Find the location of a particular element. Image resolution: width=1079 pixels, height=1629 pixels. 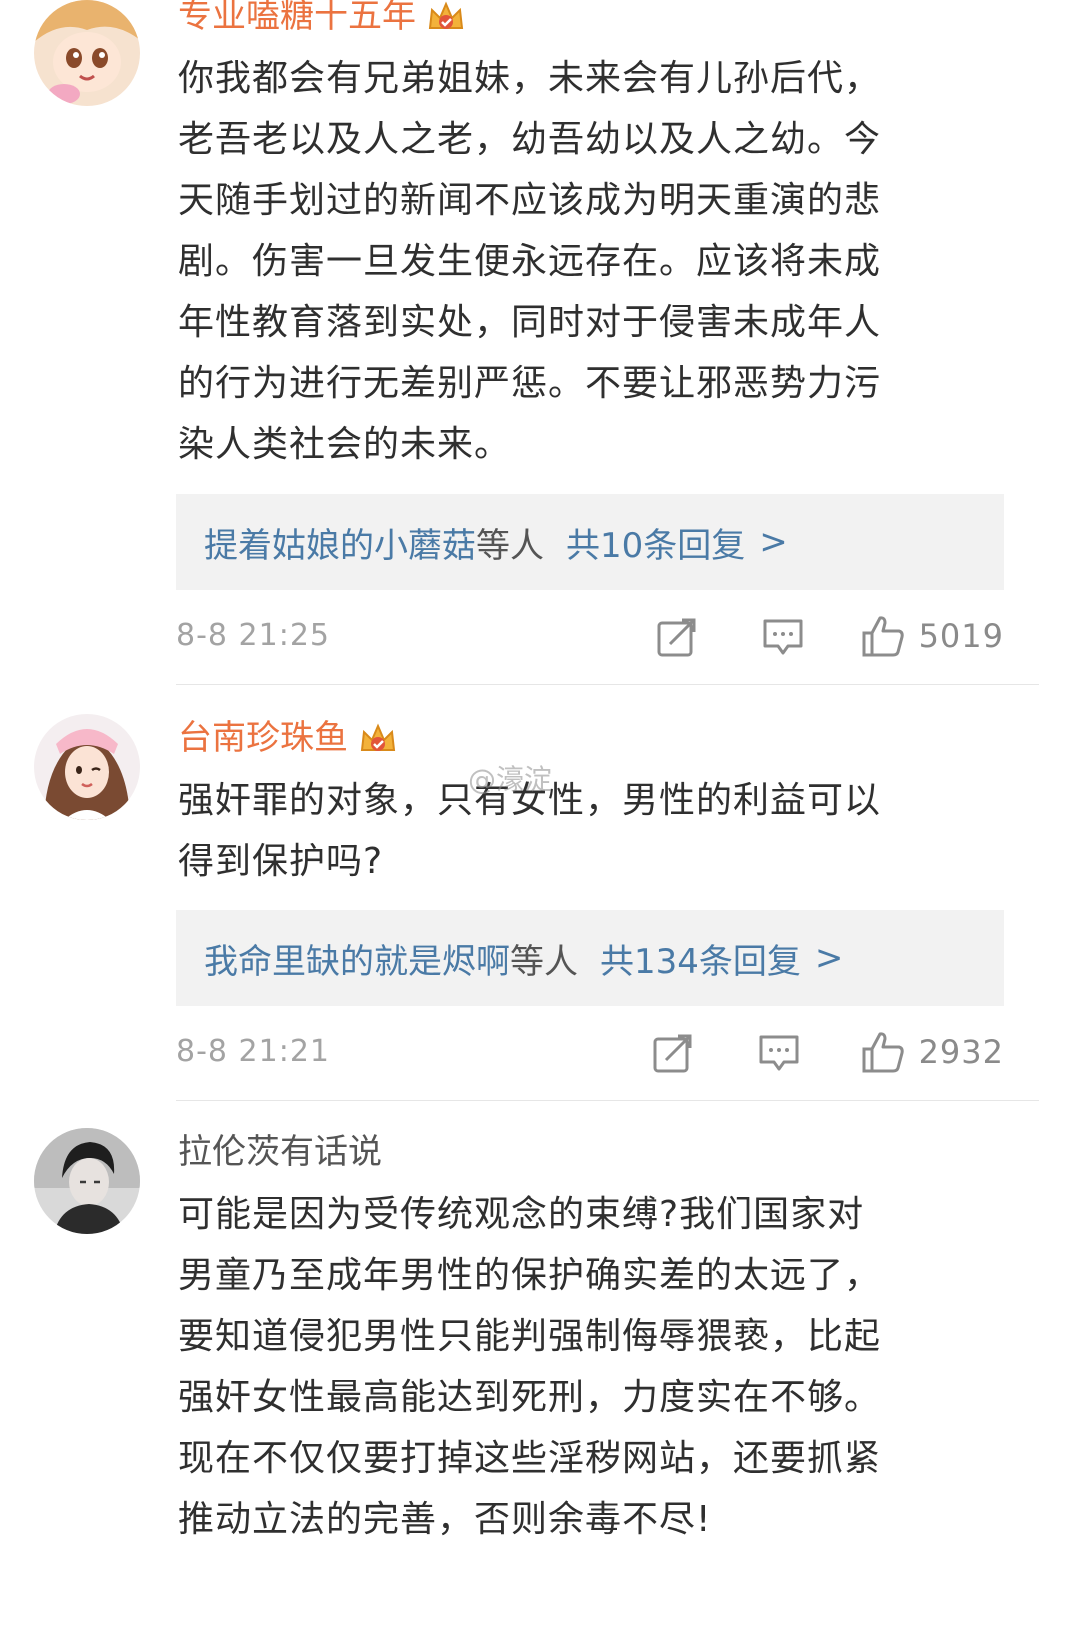

like-button: 2932 is located at coordinates (932, 1052).